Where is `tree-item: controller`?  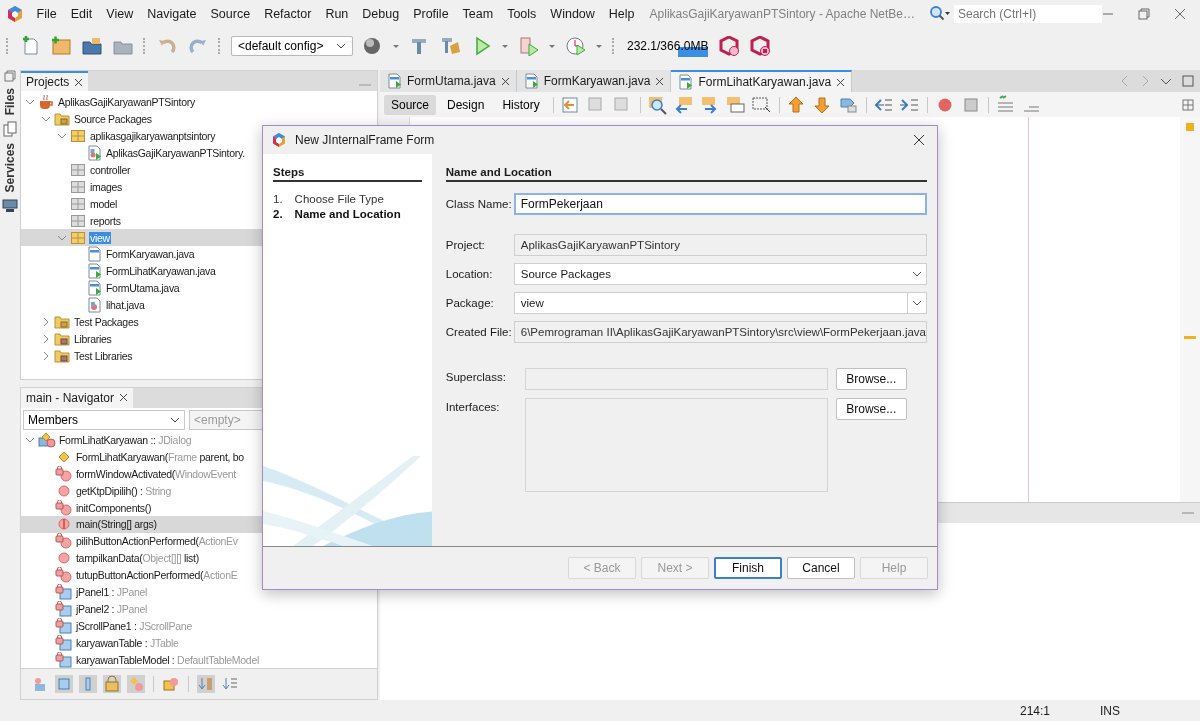 tree-item: controller is located at coordinates (110, 170).